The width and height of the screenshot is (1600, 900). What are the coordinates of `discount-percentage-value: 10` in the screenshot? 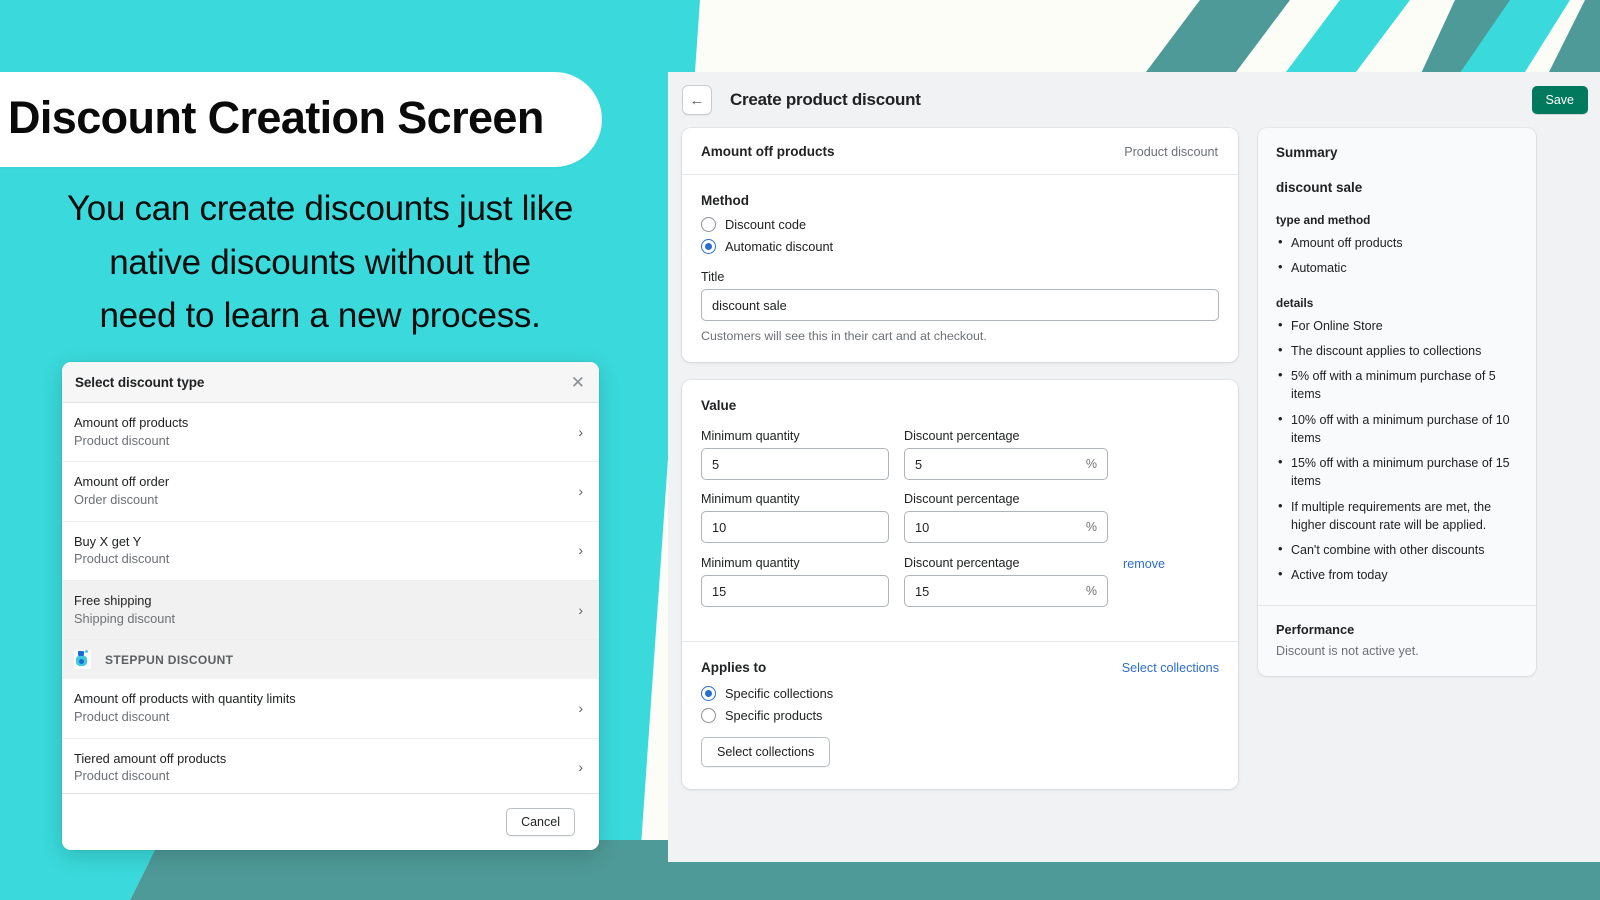 It's located at (922, 527).